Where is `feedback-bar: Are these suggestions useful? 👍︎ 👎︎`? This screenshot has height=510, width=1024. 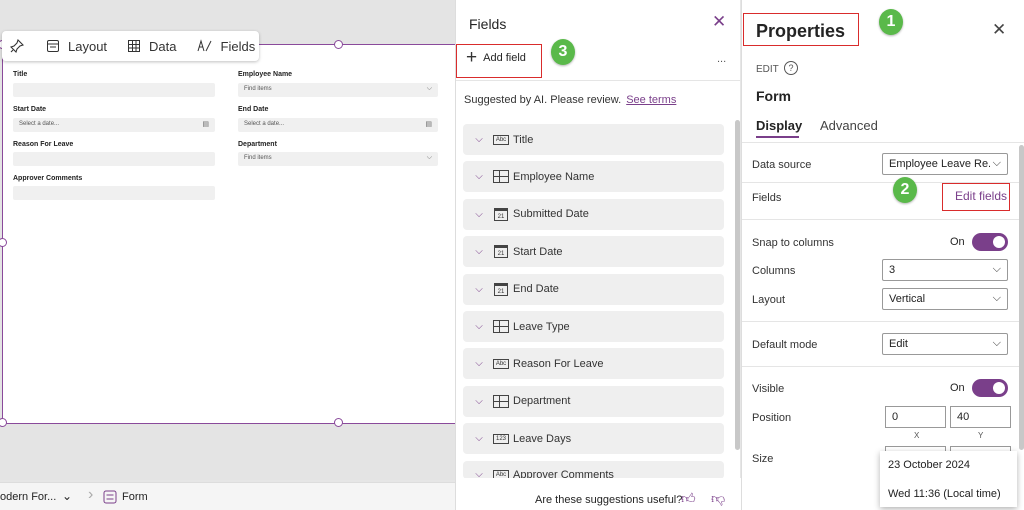 feedback-bar: Are these suggestions useful? 👍︎ 👎︎ is located at coordinates (598, 494).